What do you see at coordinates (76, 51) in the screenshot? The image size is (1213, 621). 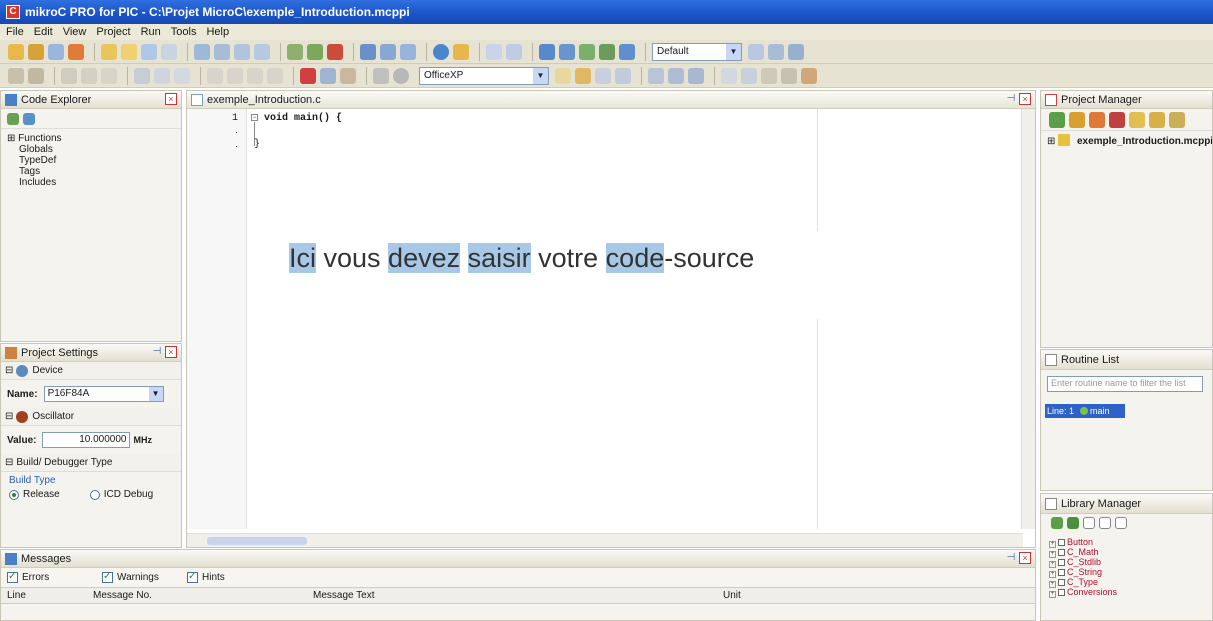 I see `close-icon` at bounding box center [76, 51].